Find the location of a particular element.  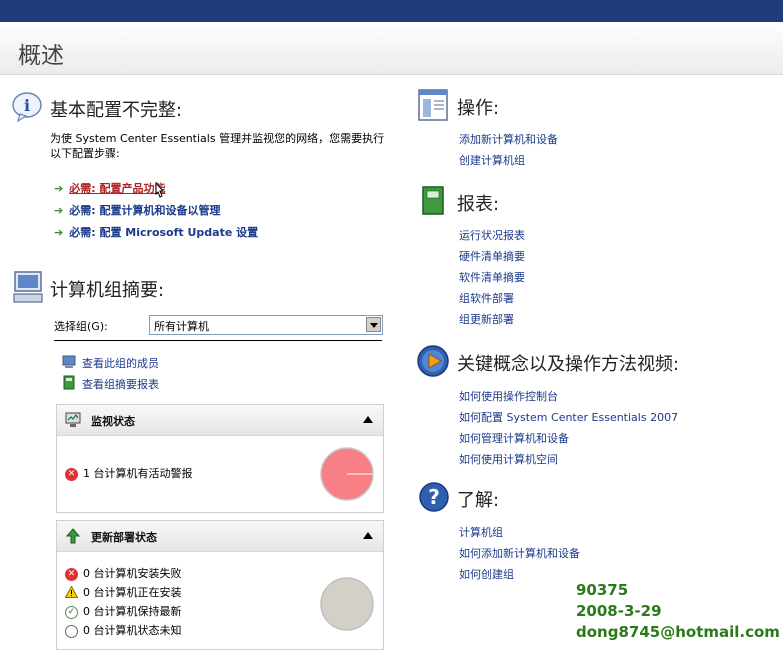

status-row-unknown: 0 台计算机状态未知 is located at coordinates (123, 630).